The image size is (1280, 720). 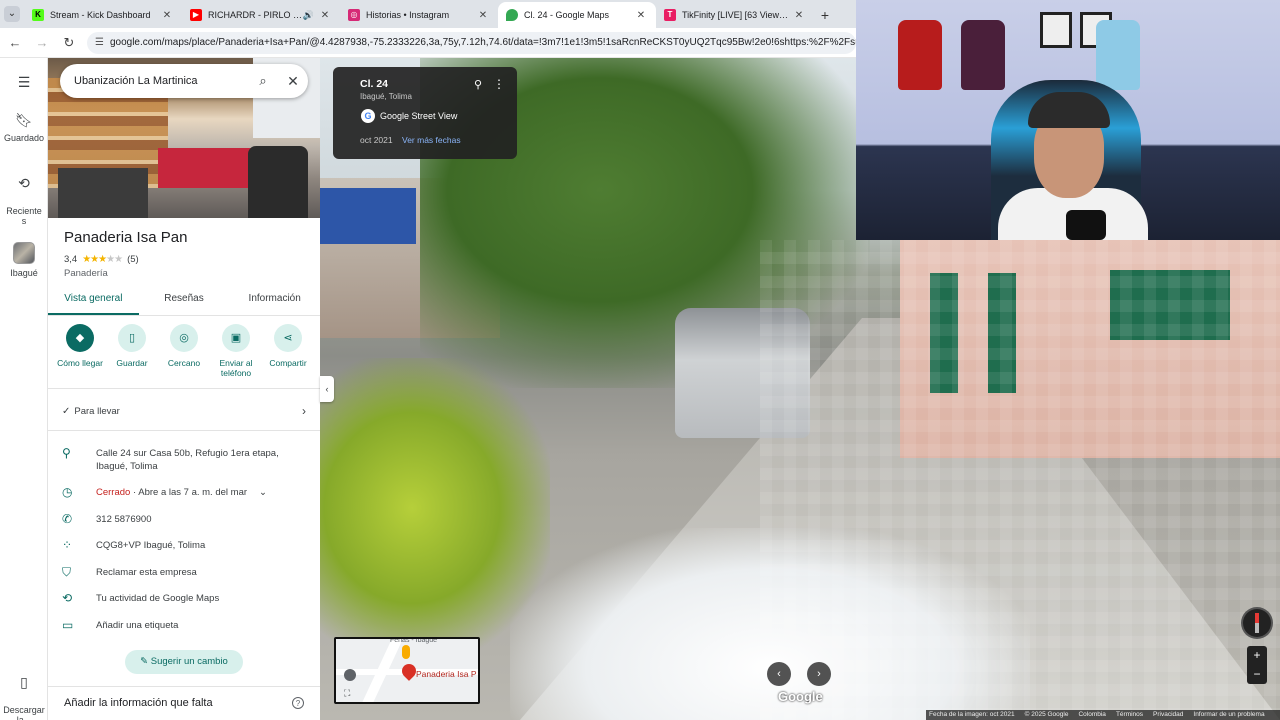 I want to click on share-button: ⋖ Compartir, so click(x=288, y=351).